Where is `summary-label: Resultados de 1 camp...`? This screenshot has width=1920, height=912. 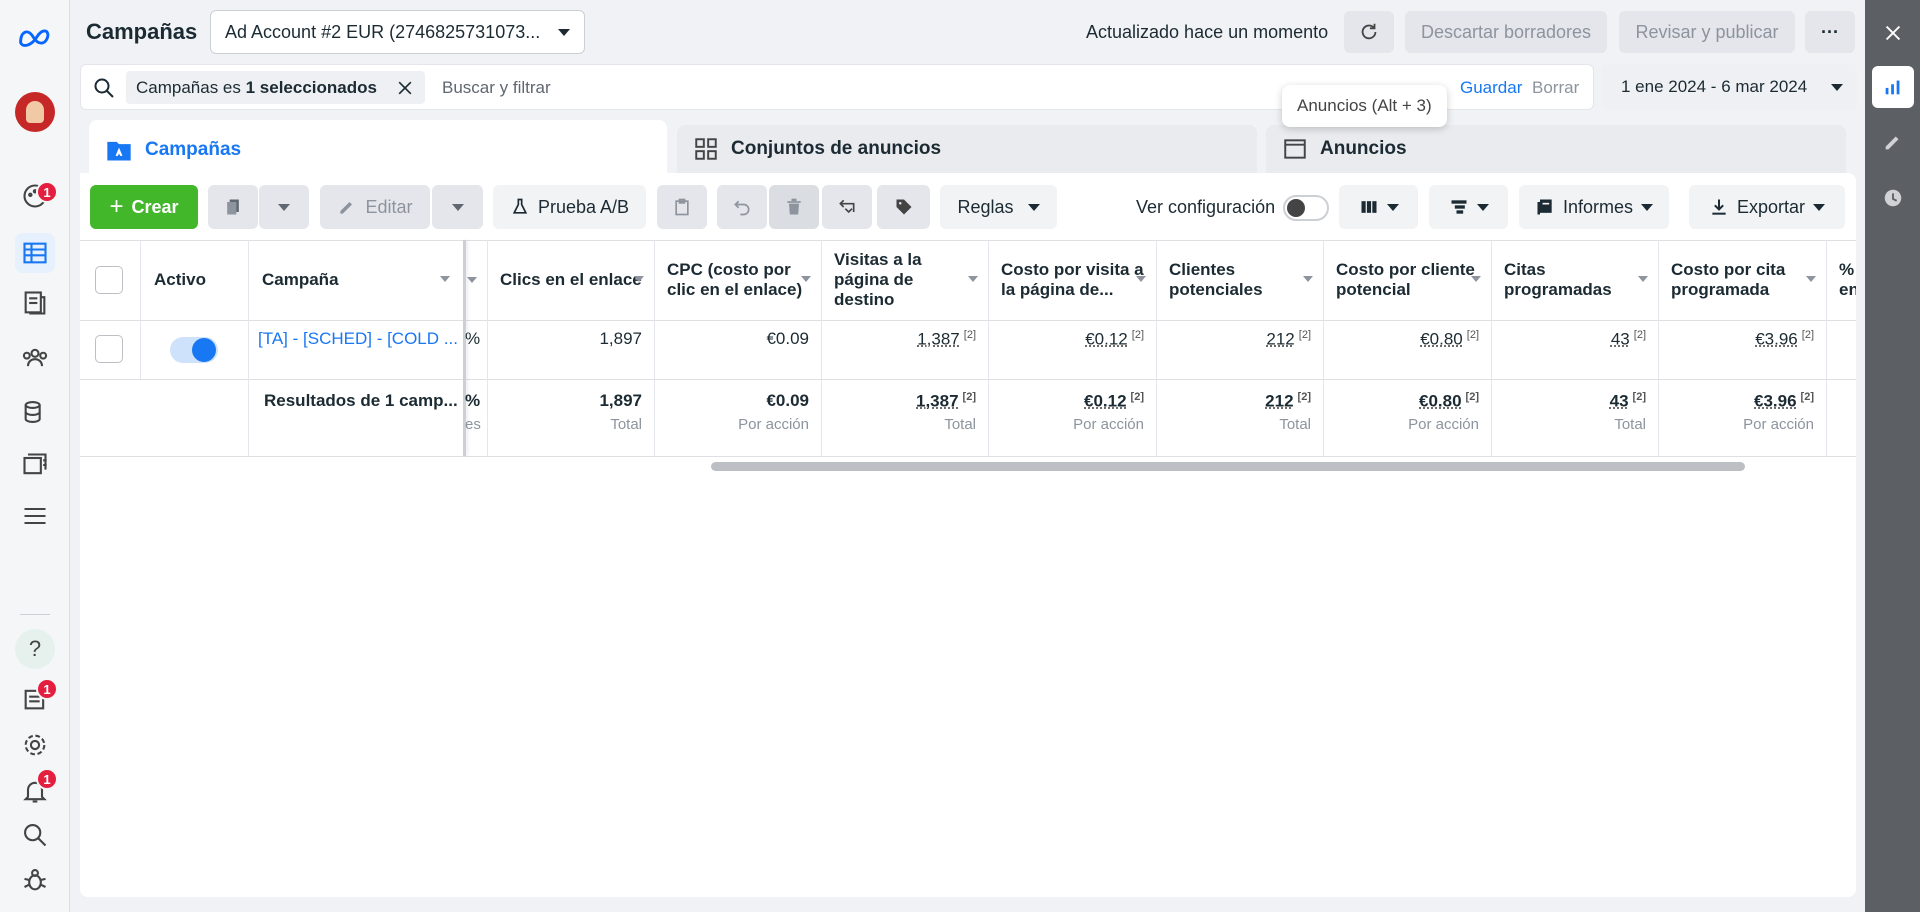
summary-label: Resultados de 1 camp... is located at coordinates (361, 400).